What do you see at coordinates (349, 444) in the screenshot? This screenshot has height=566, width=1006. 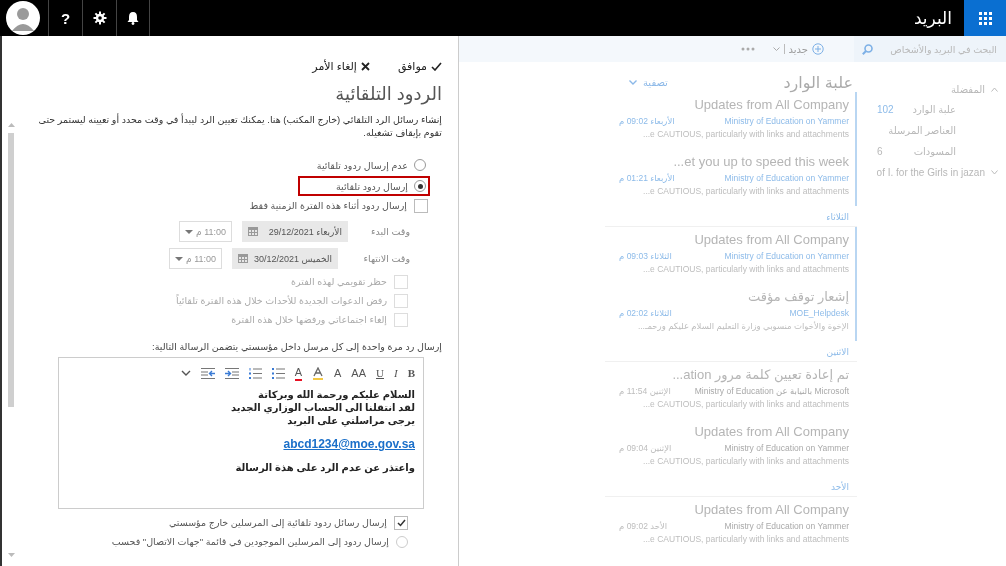 I see `email-link: abcd1234@moe.gov.sa` at bounding box center [349, 444].